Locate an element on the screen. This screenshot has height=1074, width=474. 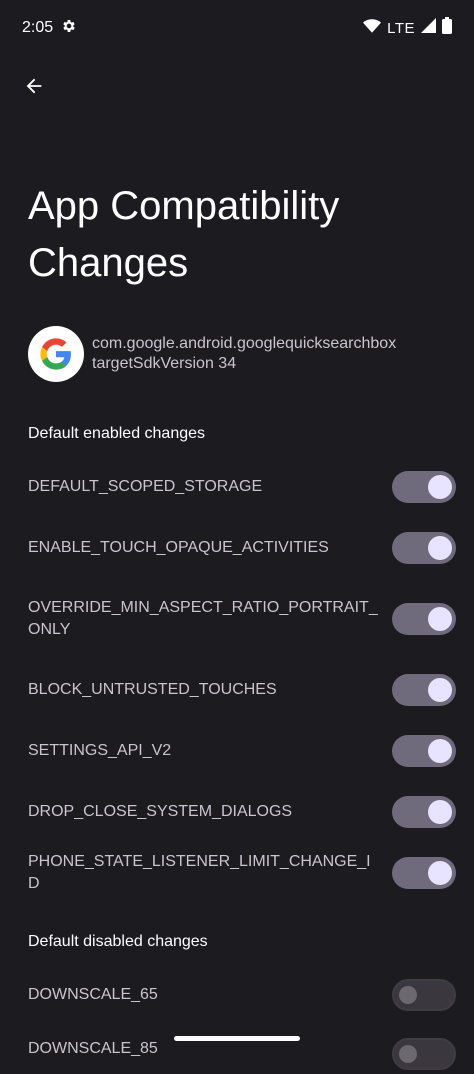
arrow-back-icon is located at coordinates (34, 88).